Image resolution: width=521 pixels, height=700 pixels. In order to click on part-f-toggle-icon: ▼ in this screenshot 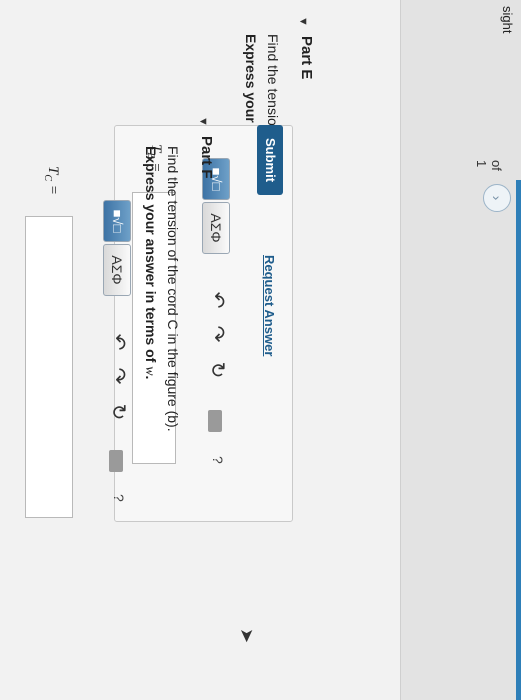, I will do `click(203, 121)`.